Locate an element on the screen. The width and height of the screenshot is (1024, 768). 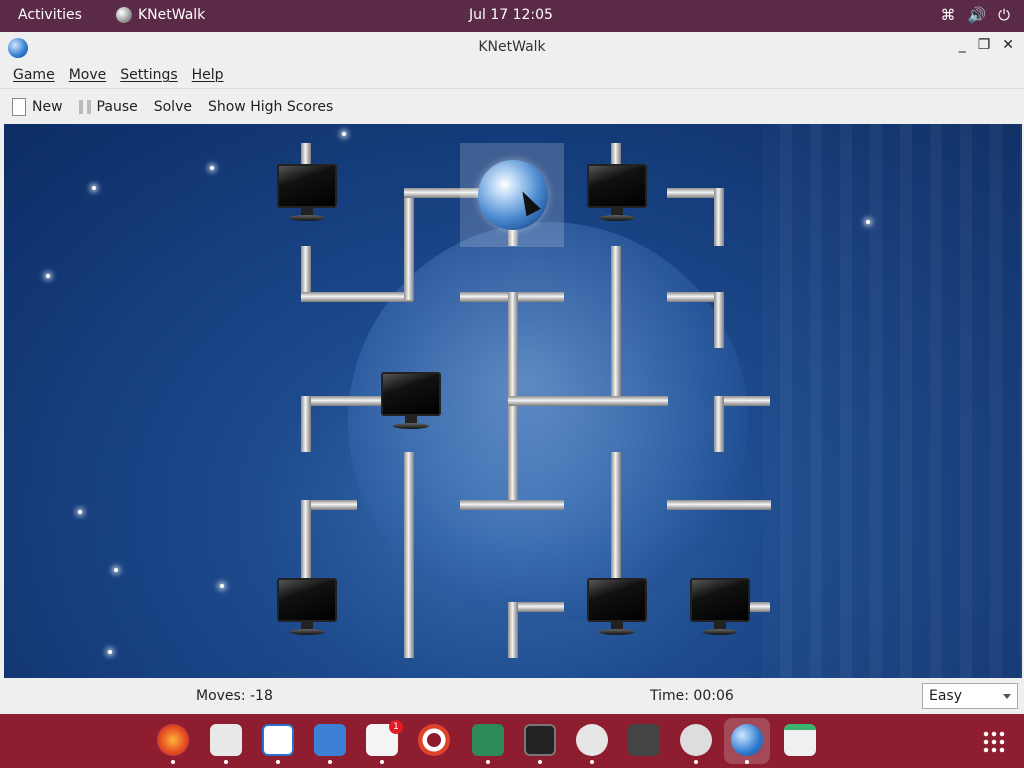
title-bar: KNetWalk _ ❐ ✕ is located at coordinates (512, 47).